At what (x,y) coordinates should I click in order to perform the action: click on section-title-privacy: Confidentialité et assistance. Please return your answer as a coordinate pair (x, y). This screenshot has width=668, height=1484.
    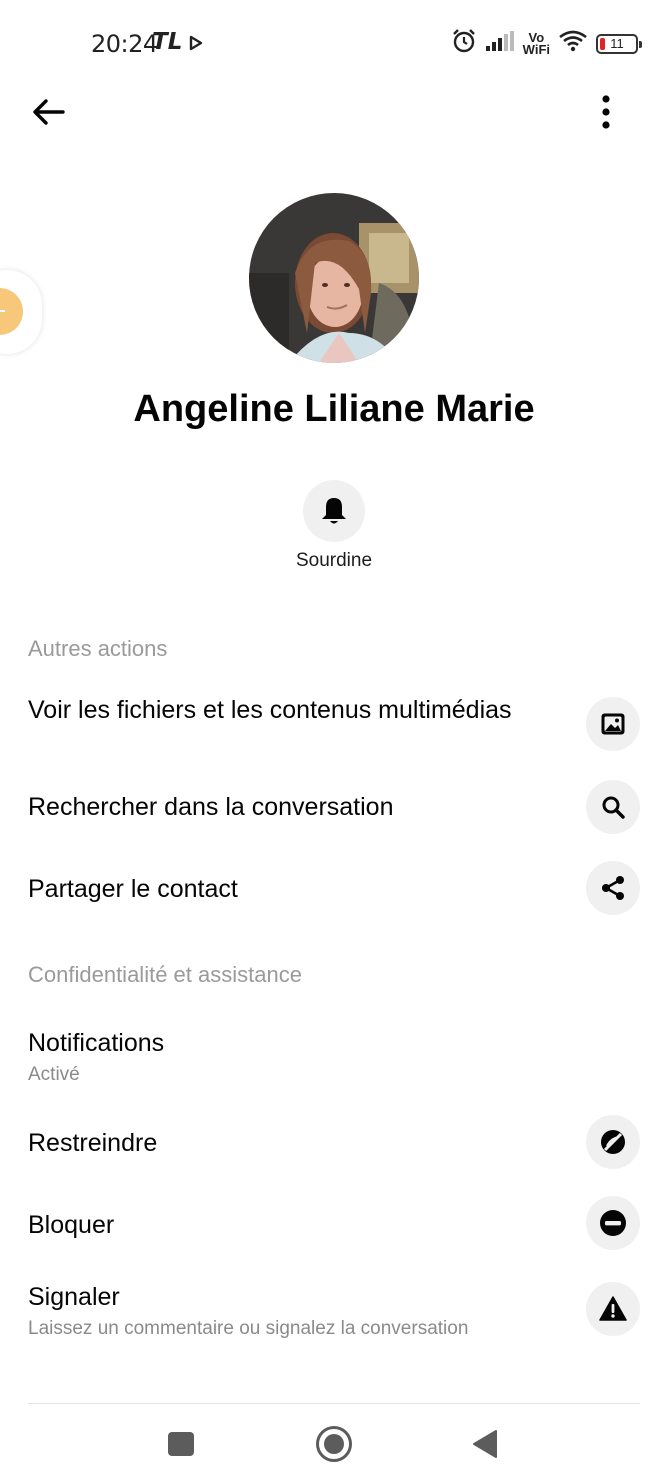
    Looking at the image, I should click on (165, 974).